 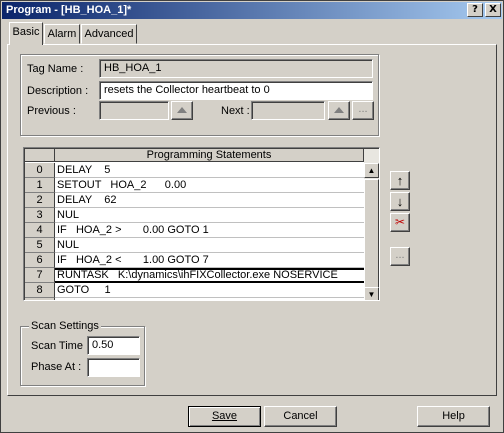 I want to click on table-row: 0 DELAY 5, so click(x=194, y=170).